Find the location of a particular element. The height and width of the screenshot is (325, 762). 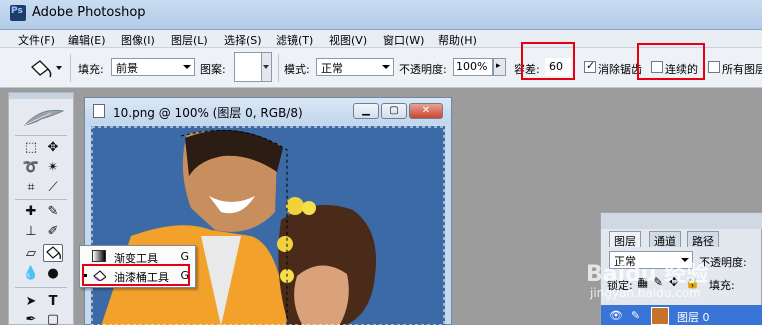

dodge-tool-icon: ● is located at coordinates (53, 274).